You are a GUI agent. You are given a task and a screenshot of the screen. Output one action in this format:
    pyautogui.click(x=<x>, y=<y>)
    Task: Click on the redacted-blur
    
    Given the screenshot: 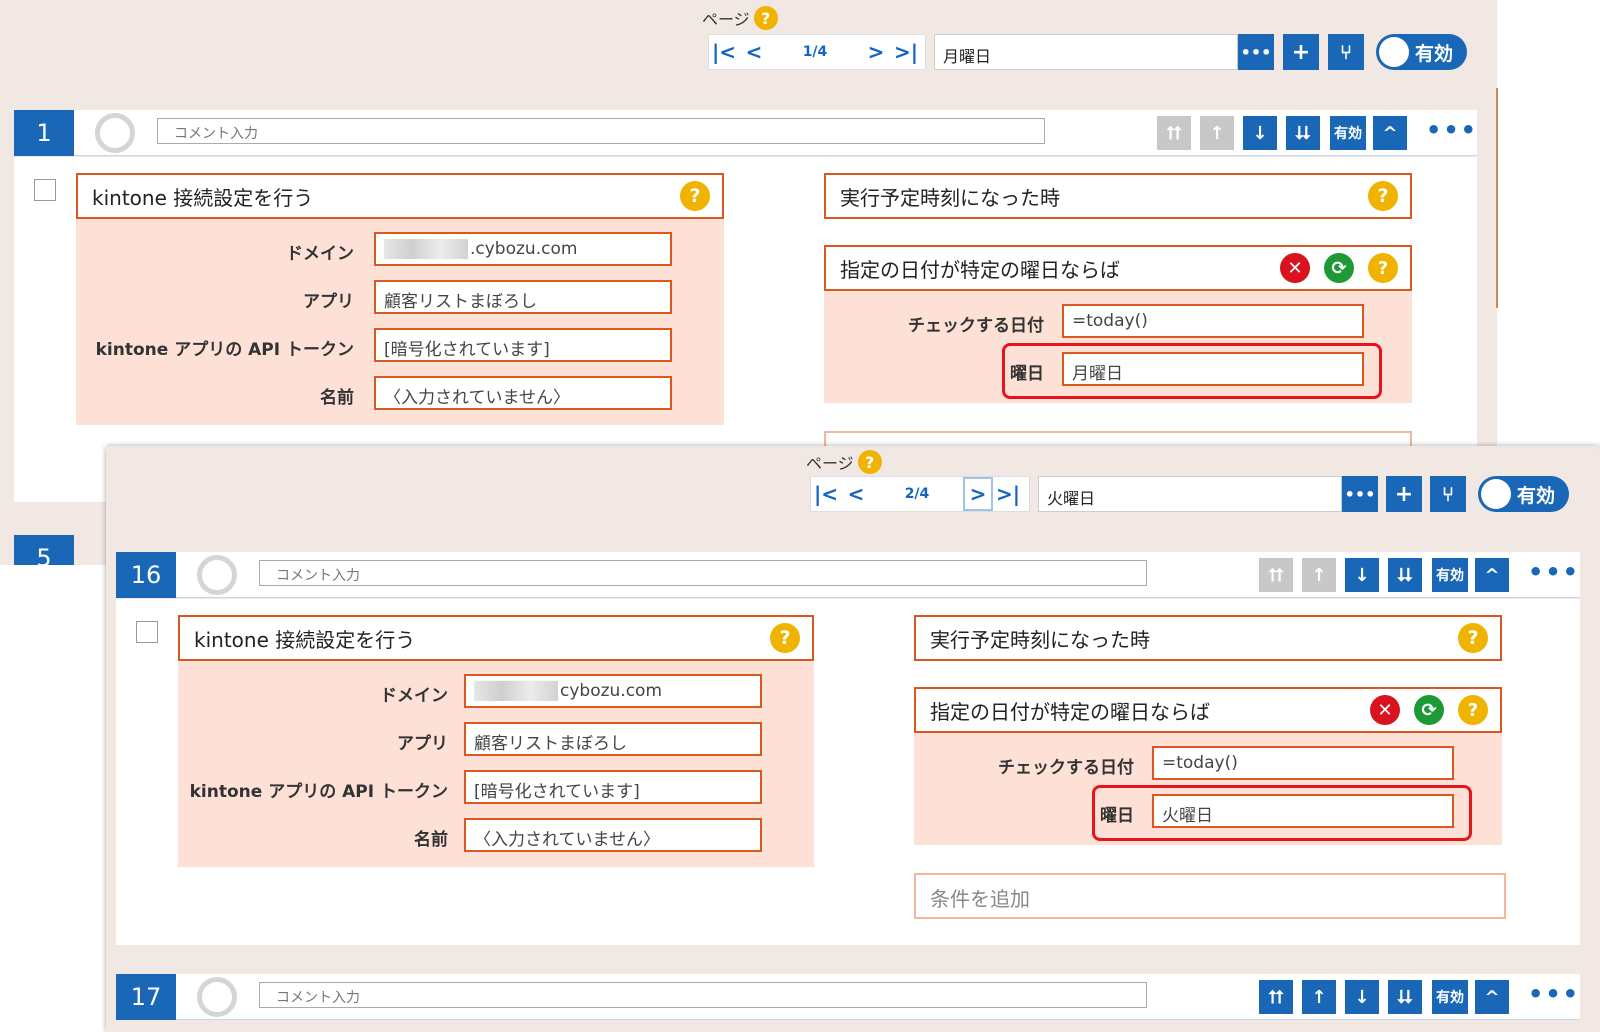 What is the action you would take?
    pyautogui.click(x=516, y=691)
    